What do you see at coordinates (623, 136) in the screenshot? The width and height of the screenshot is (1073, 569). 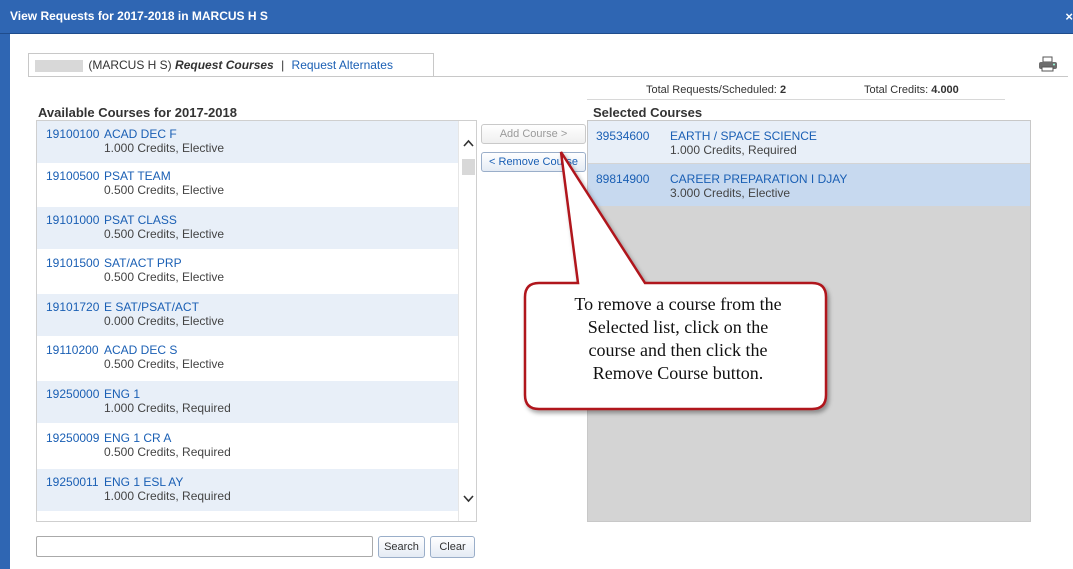 I see `course-code: 39534600` at bounding box center [623, 136].